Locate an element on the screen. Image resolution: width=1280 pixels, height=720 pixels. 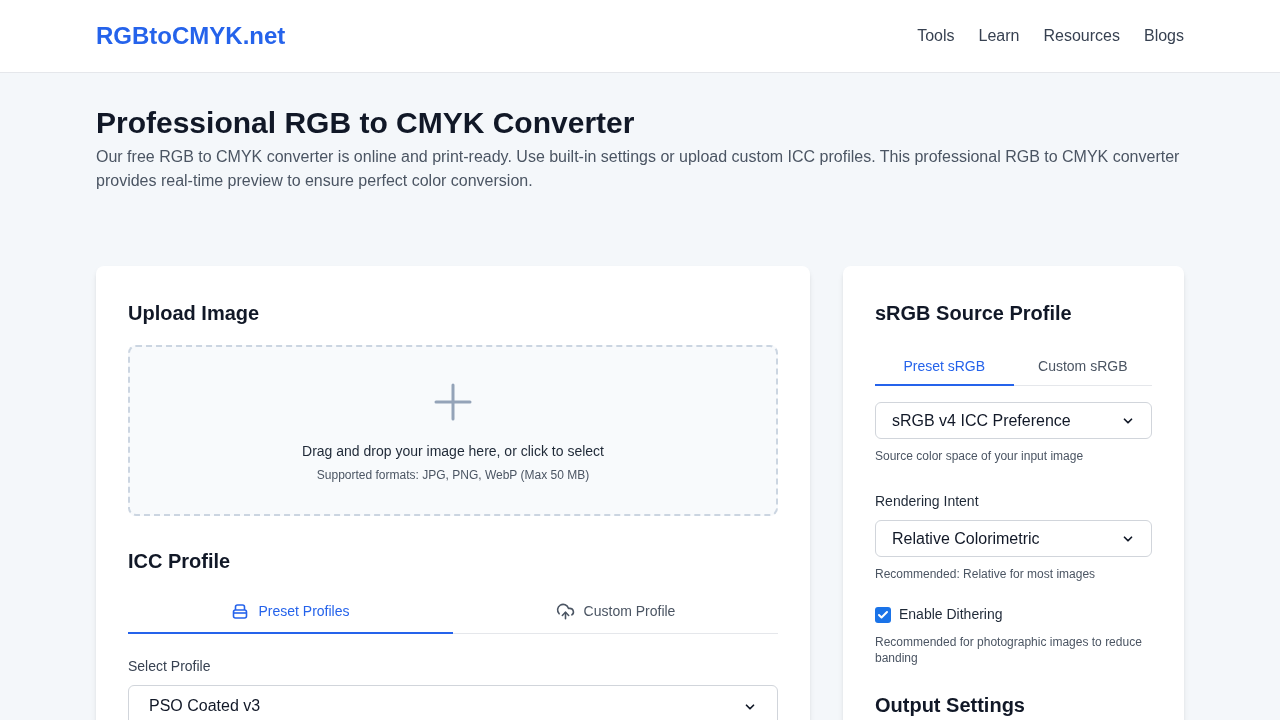
section-title: sRGB Source Profile is located at coordinates (974, 313).